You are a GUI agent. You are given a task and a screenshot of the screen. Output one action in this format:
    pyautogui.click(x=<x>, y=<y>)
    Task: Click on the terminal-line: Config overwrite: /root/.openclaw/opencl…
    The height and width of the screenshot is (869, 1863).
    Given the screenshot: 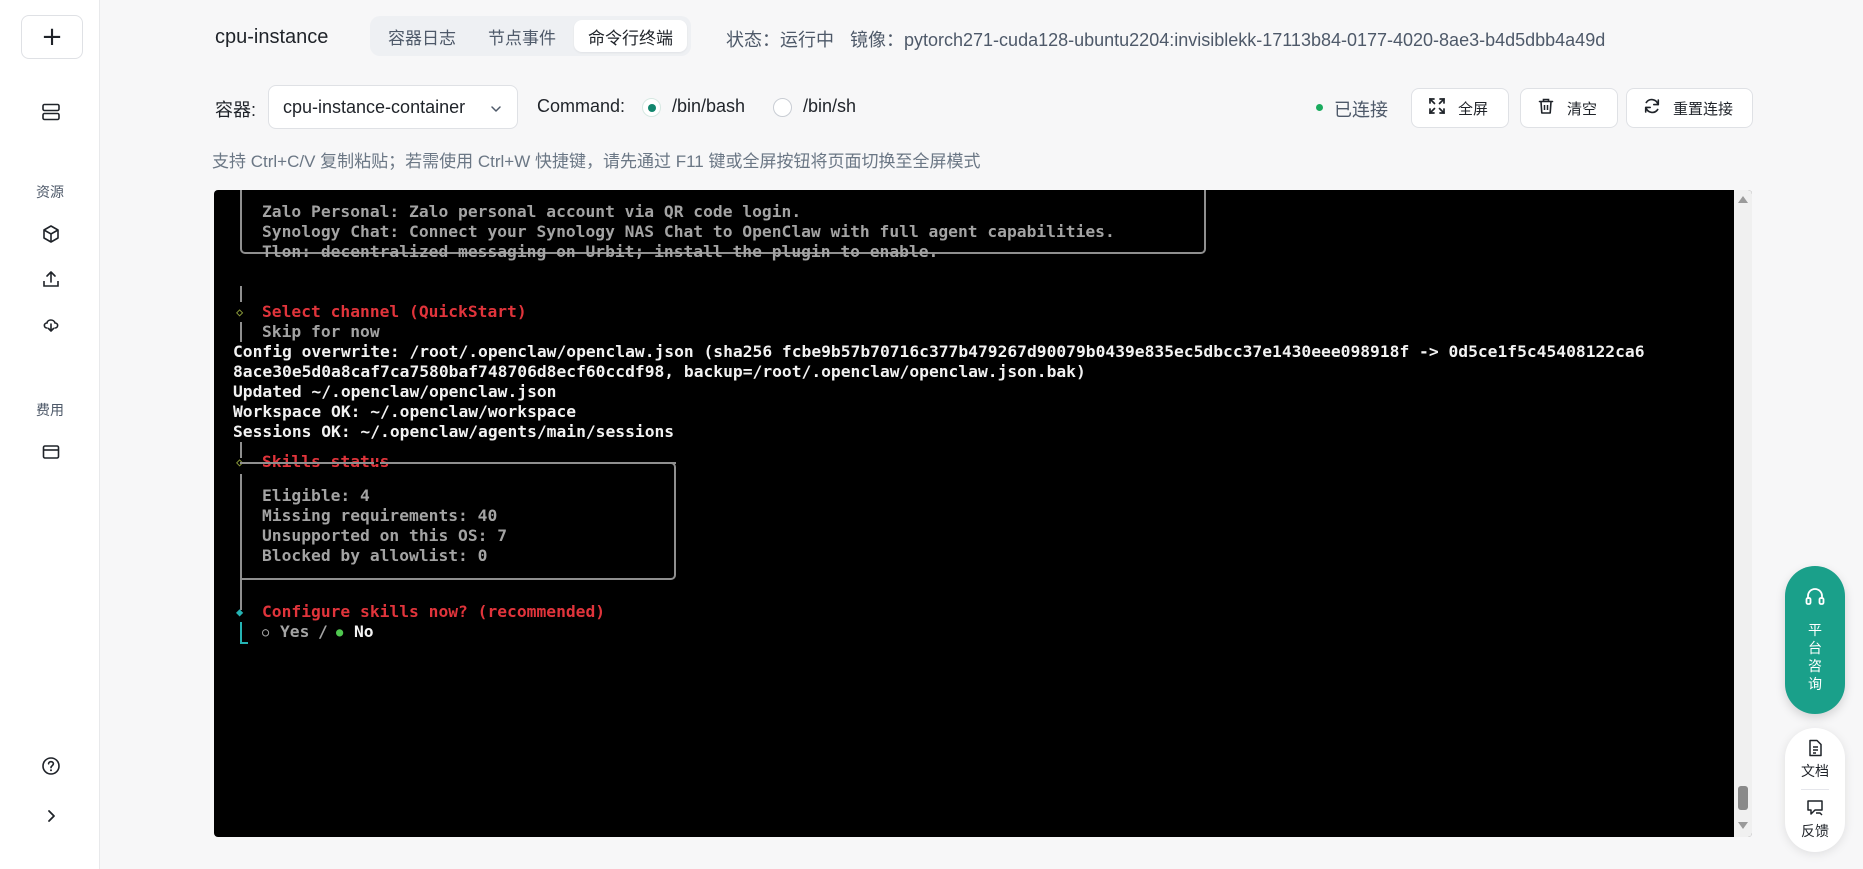 What is the action you would take?
    pyautogui.click(x=939, y=351)
    